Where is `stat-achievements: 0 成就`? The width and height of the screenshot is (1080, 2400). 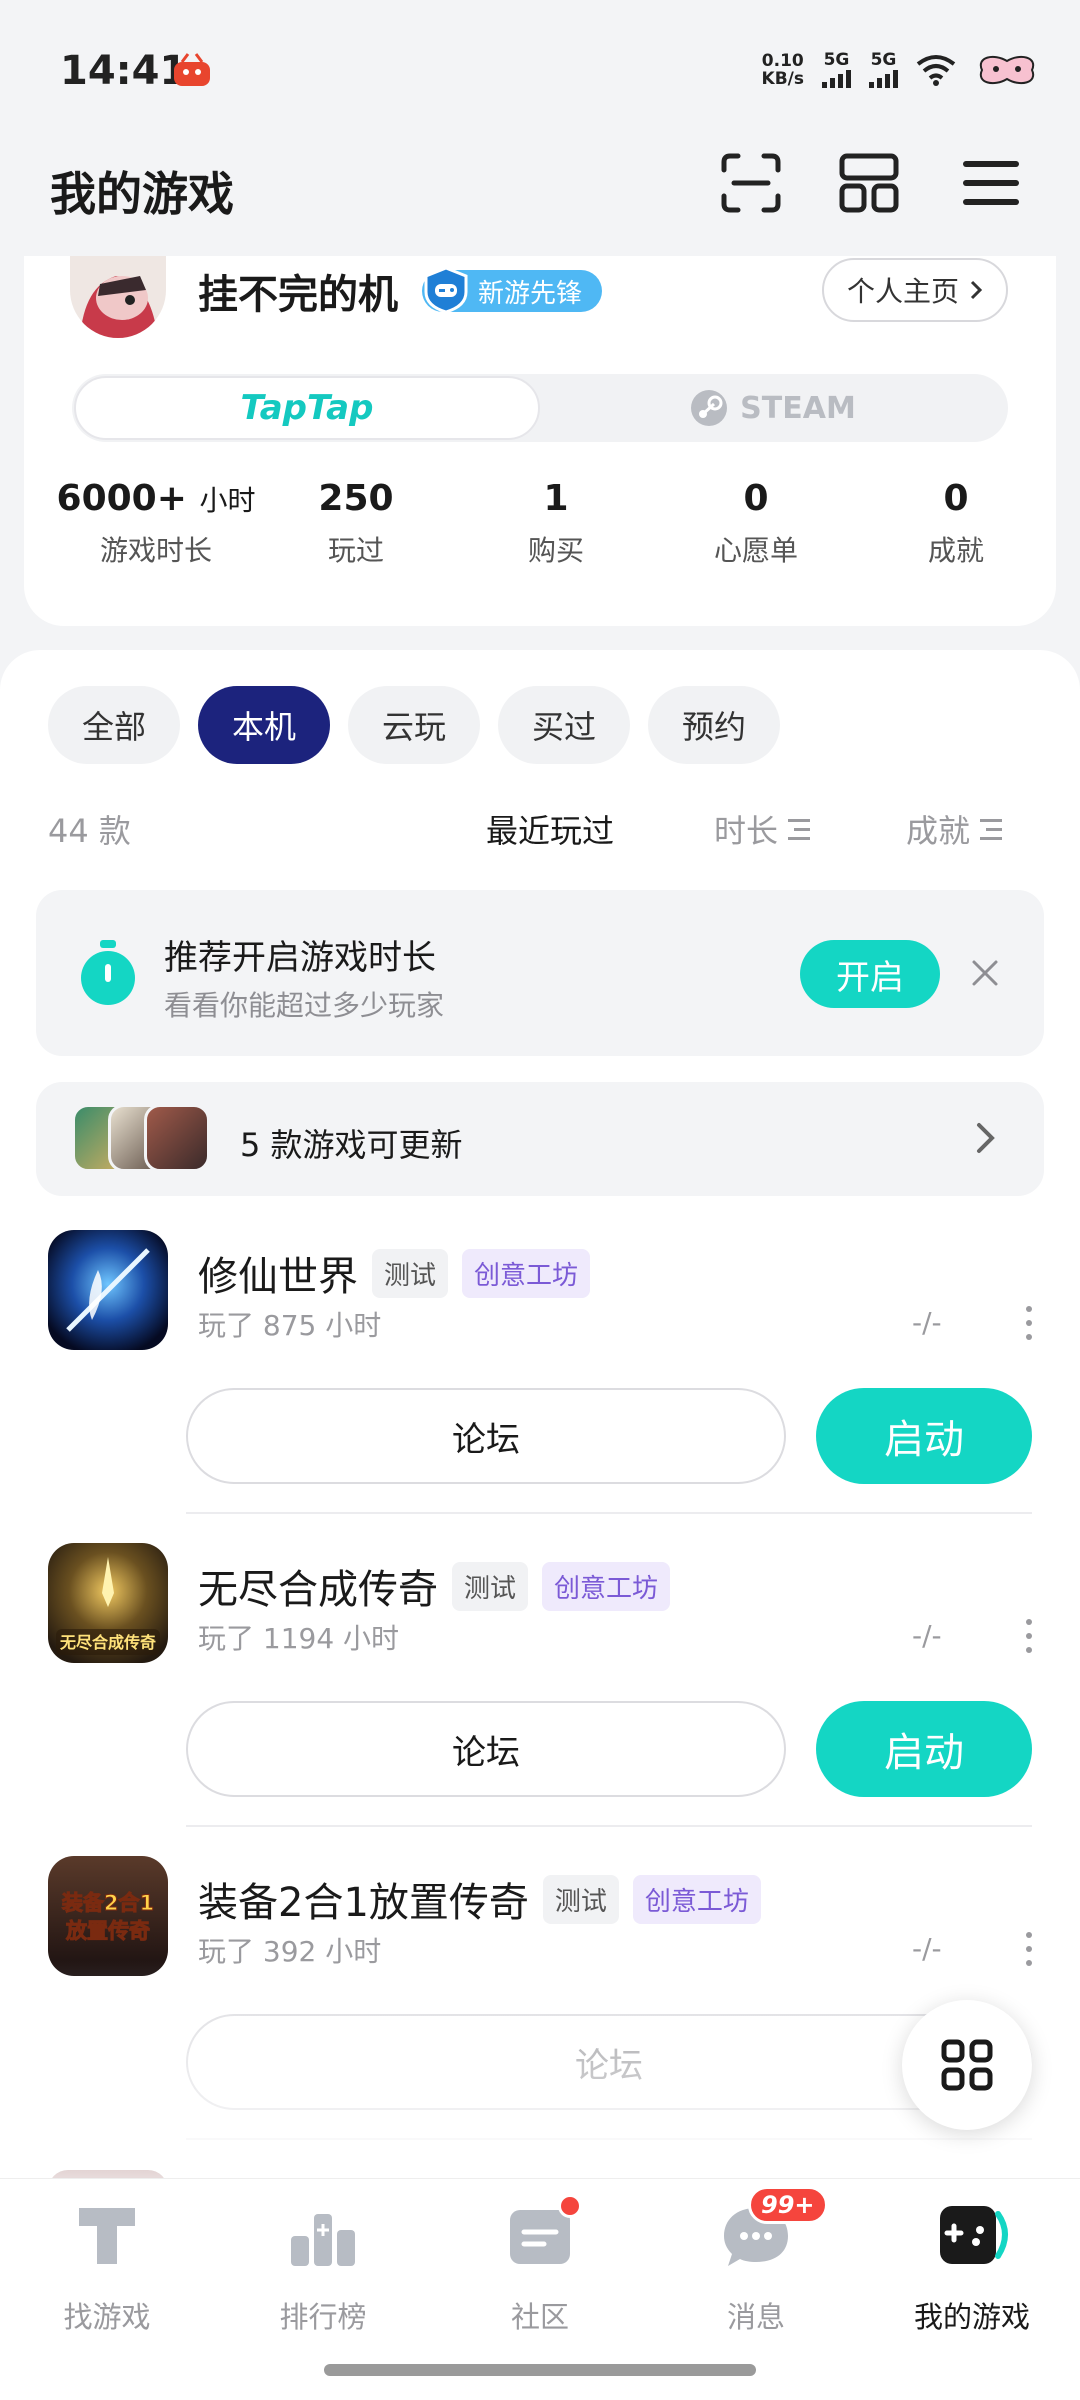
stat-achievements: 0 成就 is located at coordinates (956, 523).